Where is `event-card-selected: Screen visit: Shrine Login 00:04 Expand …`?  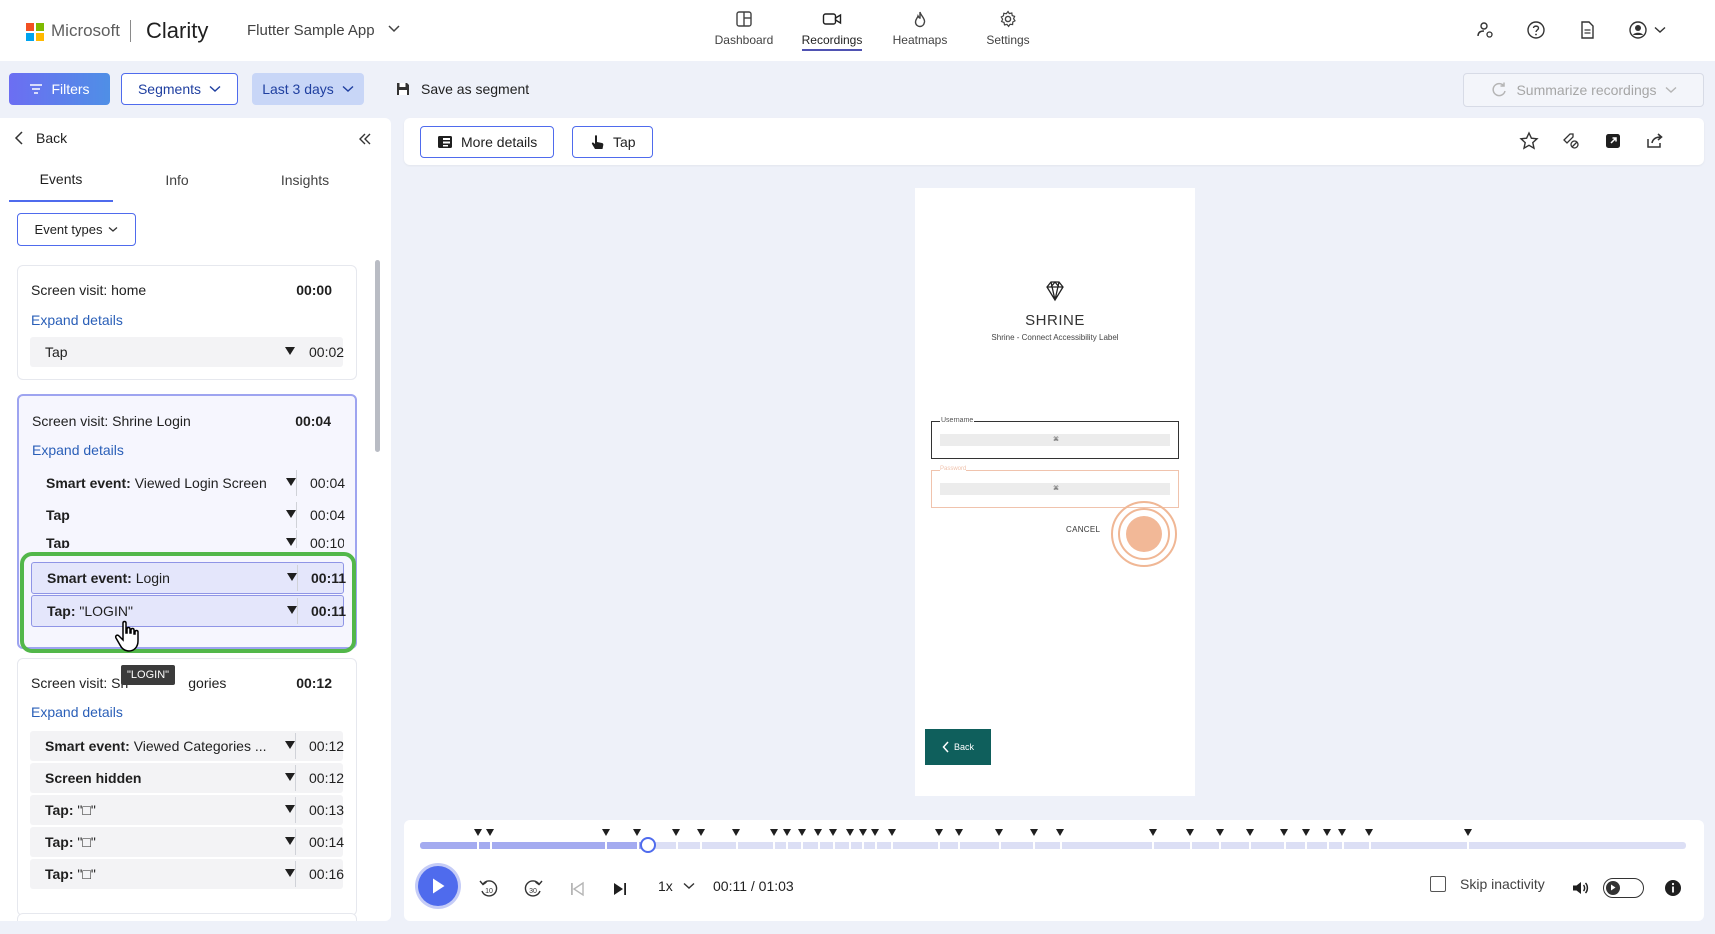
event-card-selected: Screen visit: Shrine Login 00:04 Expand … is located at coordinates (187, 521).